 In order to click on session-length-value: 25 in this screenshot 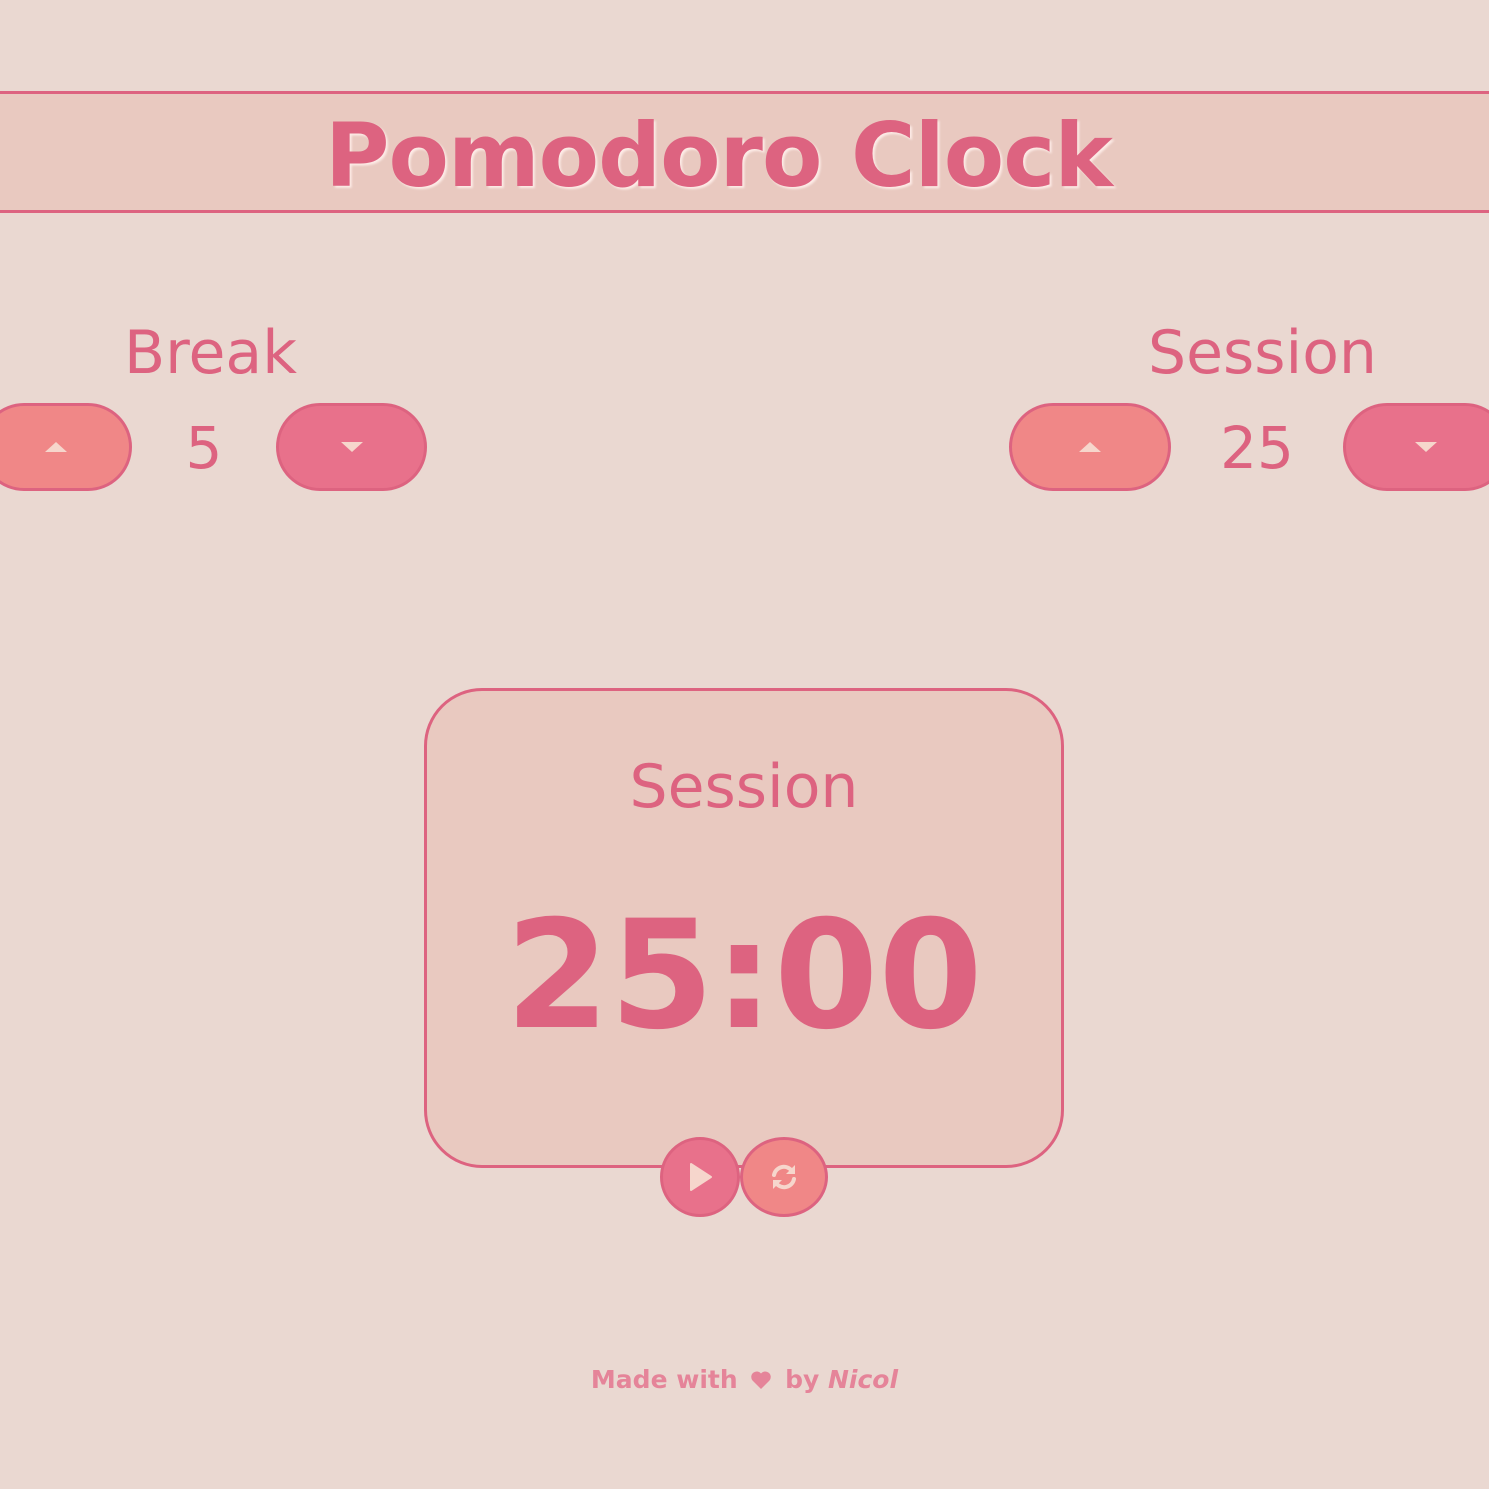, I will do `click(1257, 448)`.